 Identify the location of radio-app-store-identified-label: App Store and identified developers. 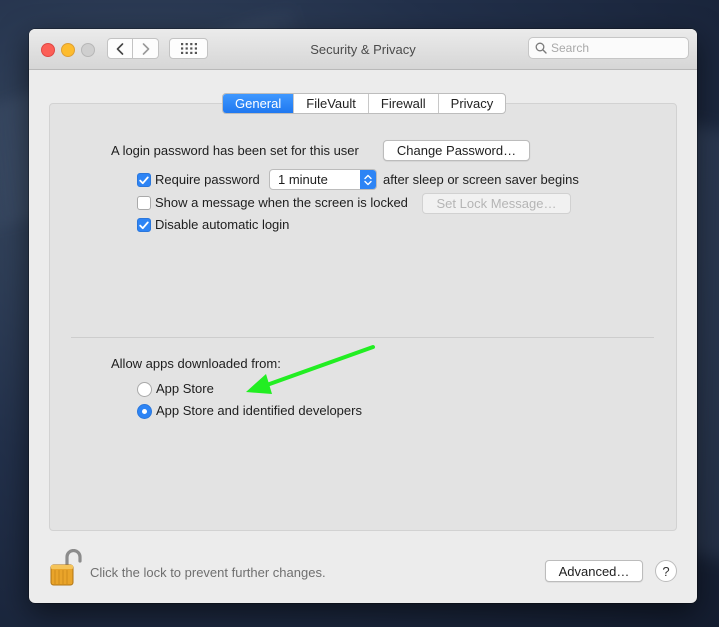
(259, 410).